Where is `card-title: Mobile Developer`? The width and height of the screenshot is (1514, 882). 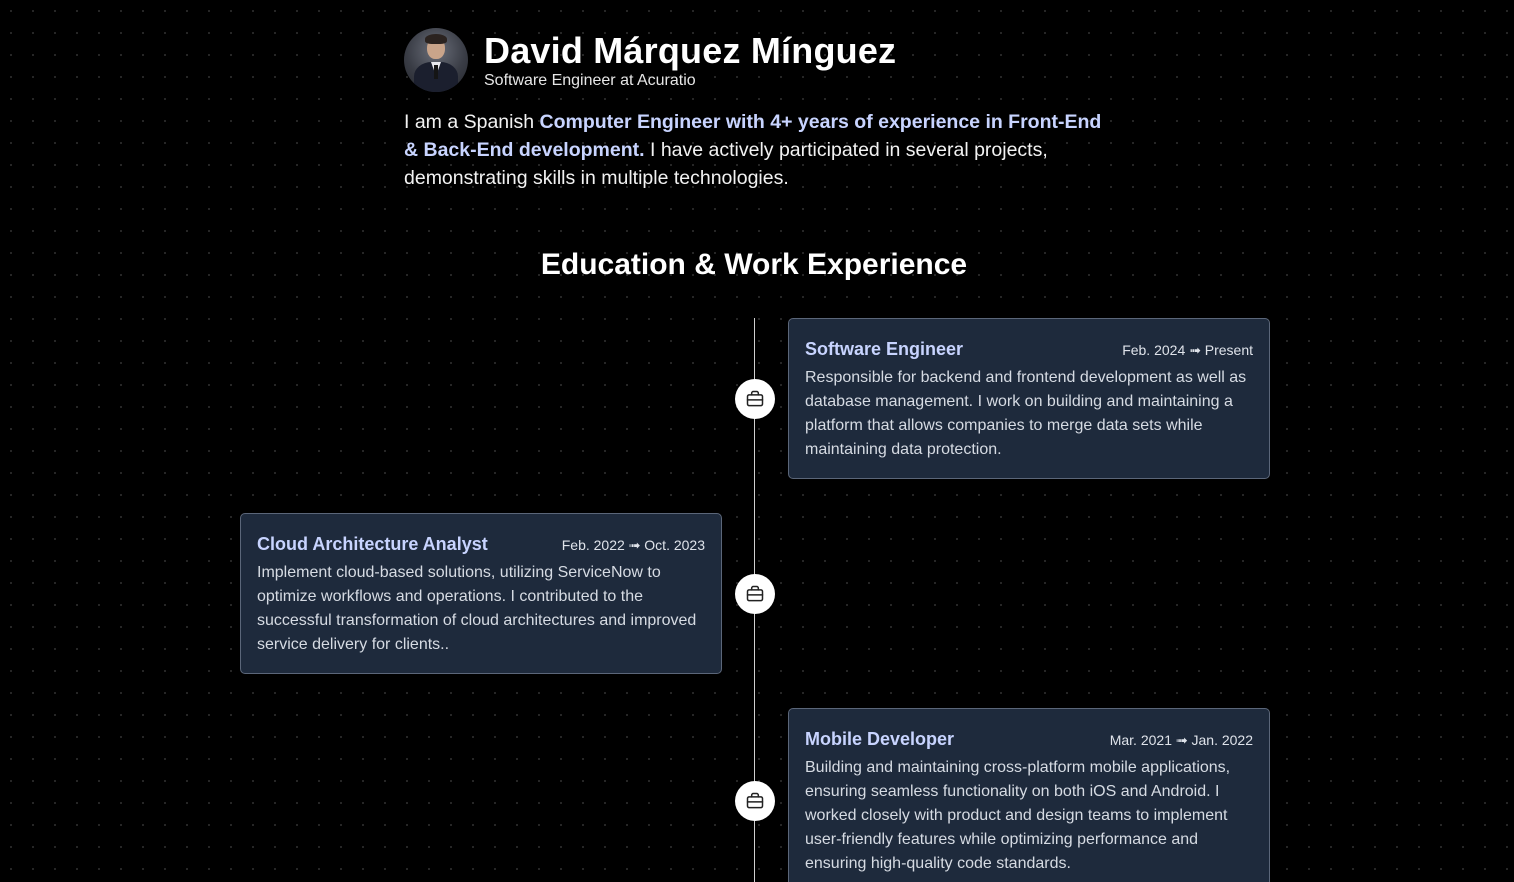
card-title: Mobile Developer is located at coordinates (880, 739).